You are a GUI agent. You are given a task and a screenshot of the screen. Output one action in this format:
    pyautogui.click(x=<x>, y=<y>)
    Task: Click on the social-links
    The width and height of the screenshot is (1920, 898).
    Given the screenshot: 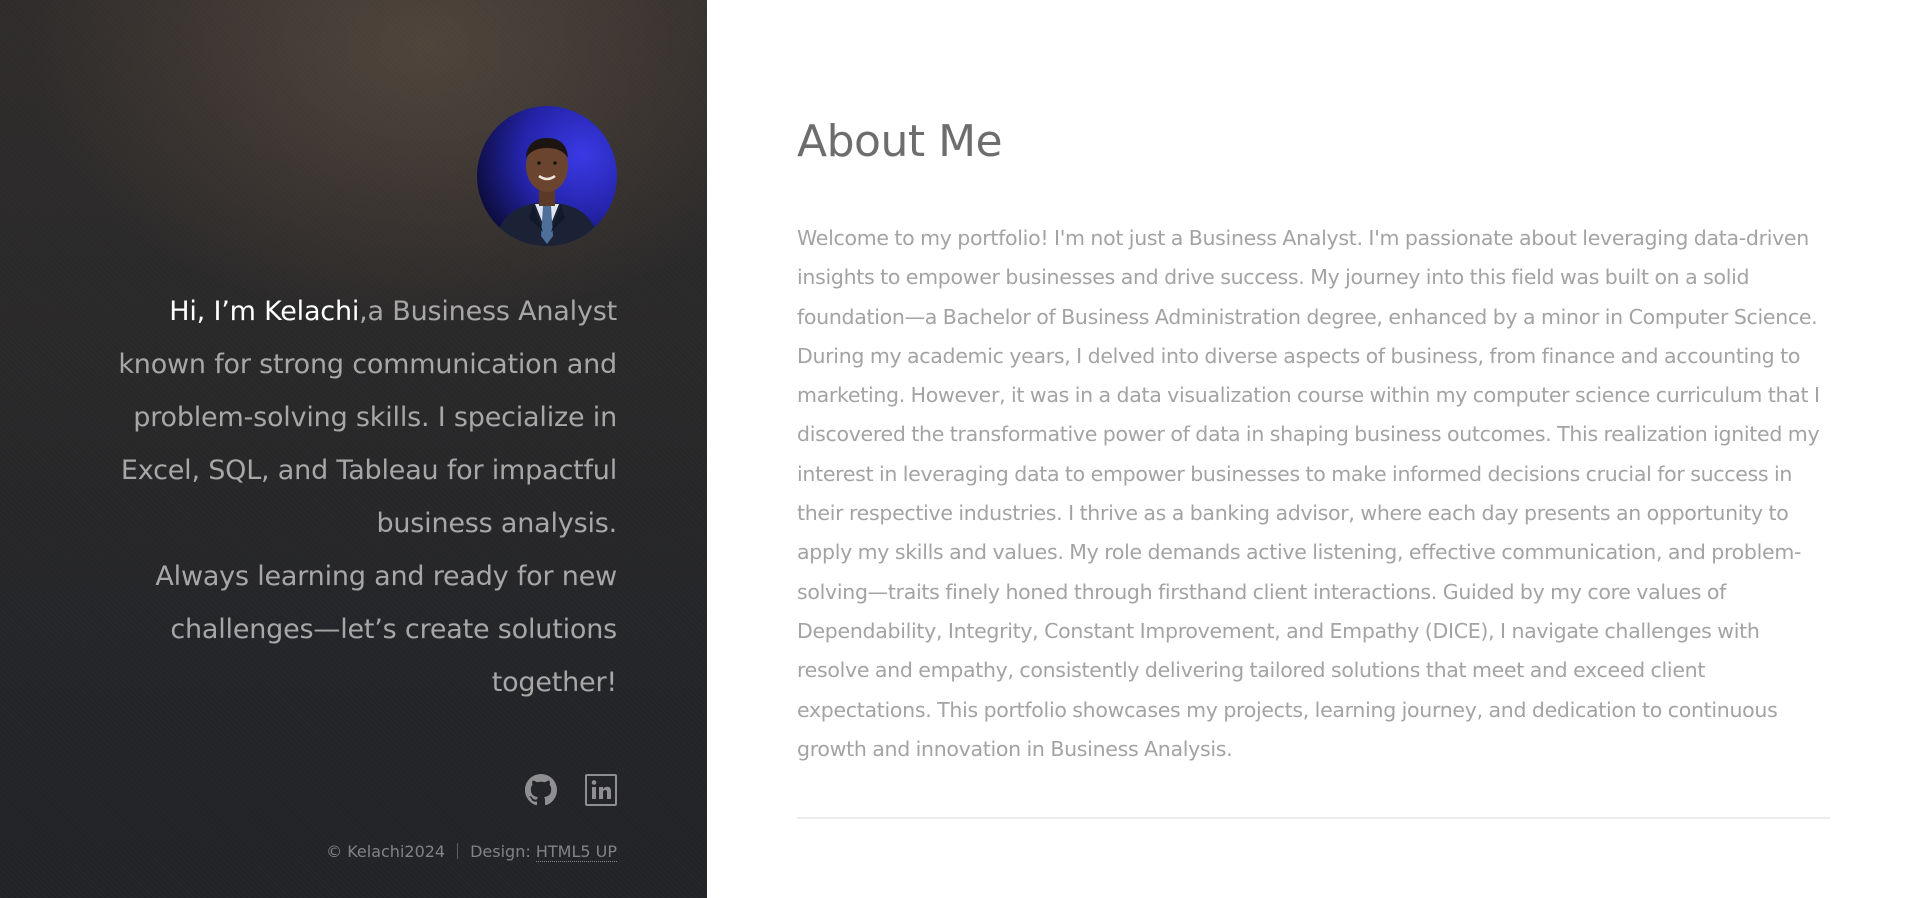 What is the action you would take?
    pyautogui.click(x=571, y=790)
    